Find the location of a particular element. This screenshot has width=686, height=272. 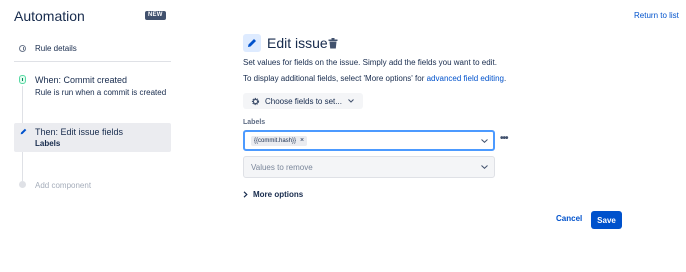

save-button: Save is located at coordinates (606, 220).